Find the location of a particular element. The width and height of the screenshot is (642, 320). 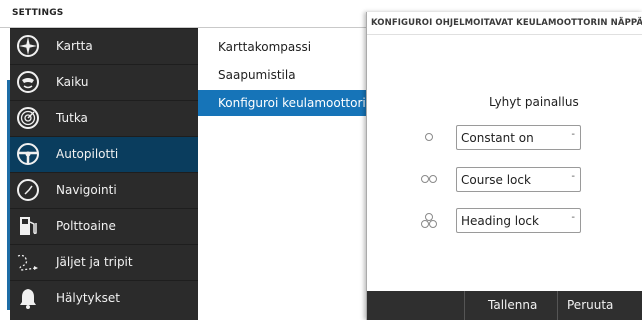

short-press-select-1: Constant on - is located at coordinates (518, 137).